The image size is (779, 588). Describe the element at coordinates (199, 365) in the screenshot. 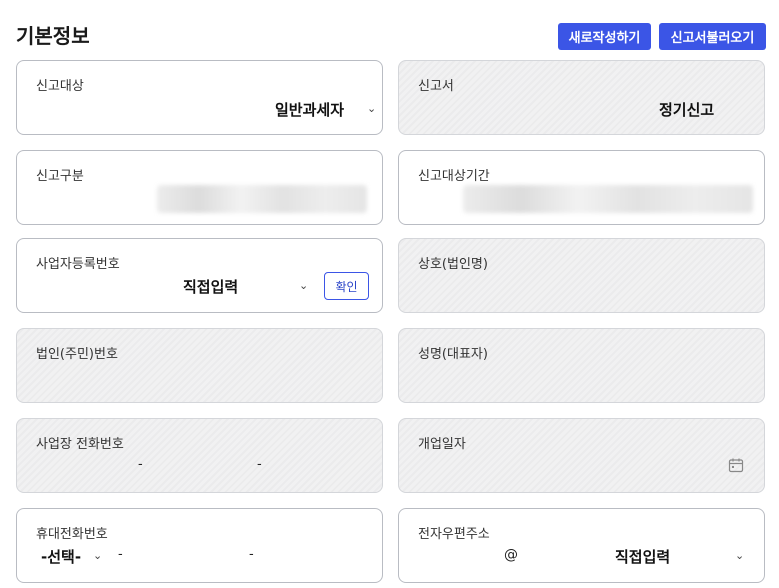

I see `corp-number-field: 법인(주민)번호` at that location.